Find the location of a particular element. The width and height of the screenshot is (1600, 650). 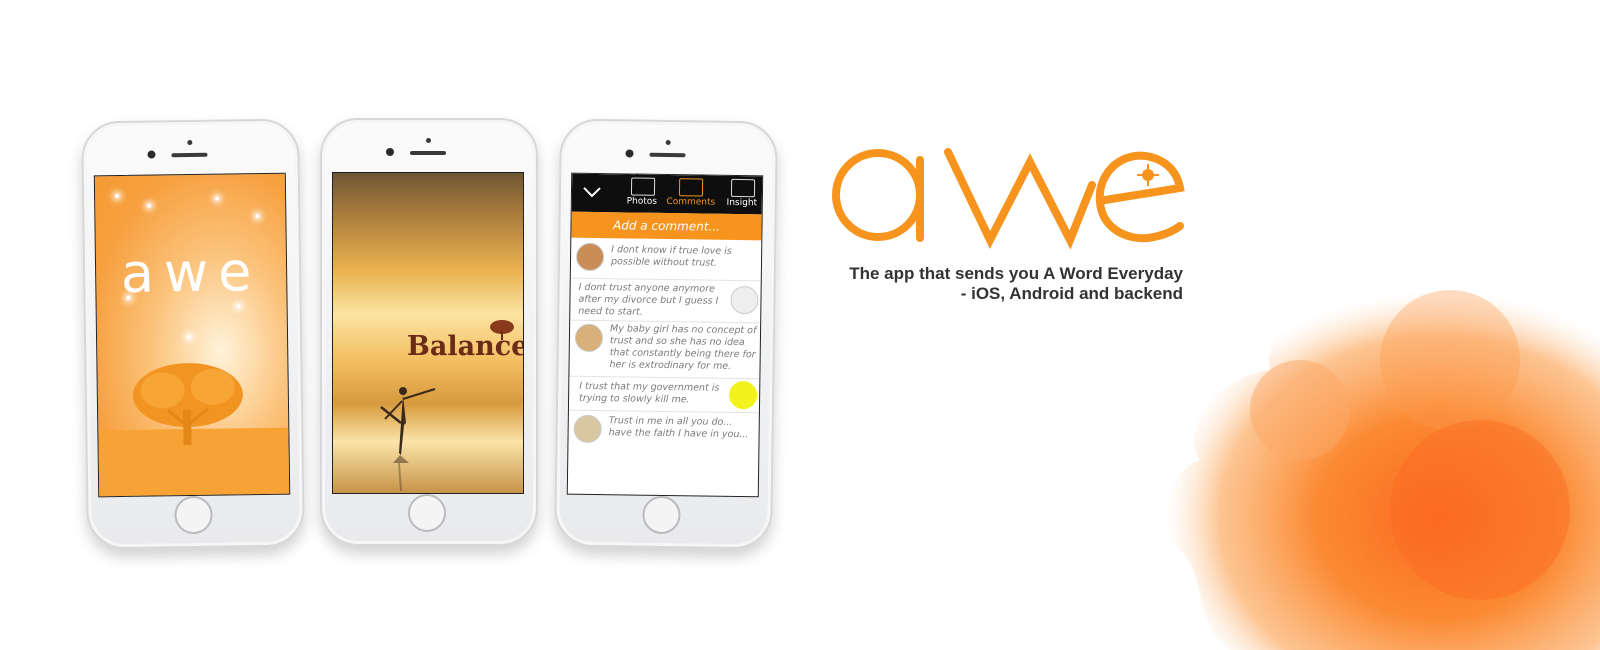

tab-photos: Photos is located at coordinates (642, 193).